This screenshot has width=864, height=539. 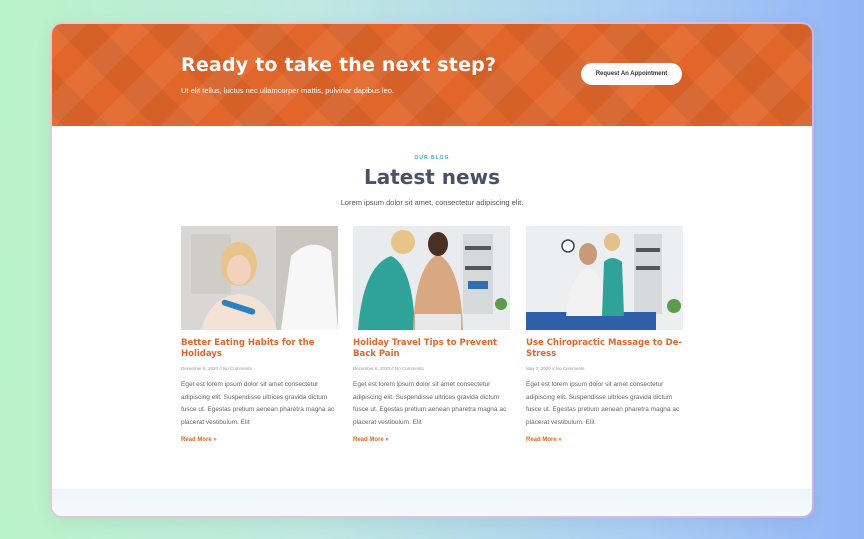 What do you see at coordinates (339, 65) in the screenshot?
I see `cta-title: Ready to take the next step?` at bounding box center [339, 65].